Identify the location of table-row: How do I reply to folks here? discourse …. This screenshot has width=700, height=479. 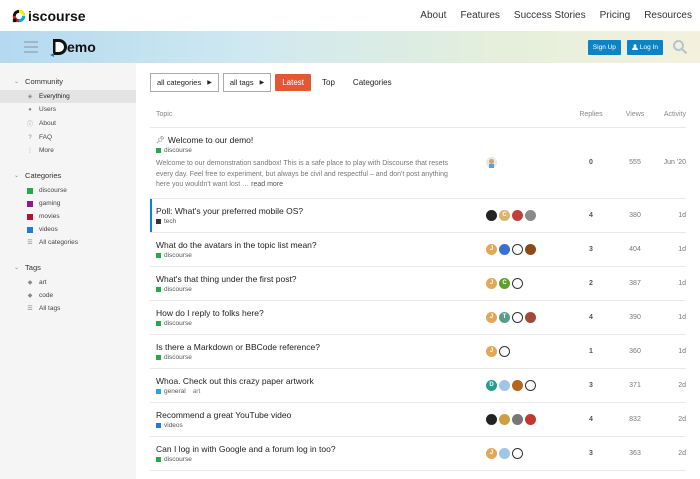
(418, 318).